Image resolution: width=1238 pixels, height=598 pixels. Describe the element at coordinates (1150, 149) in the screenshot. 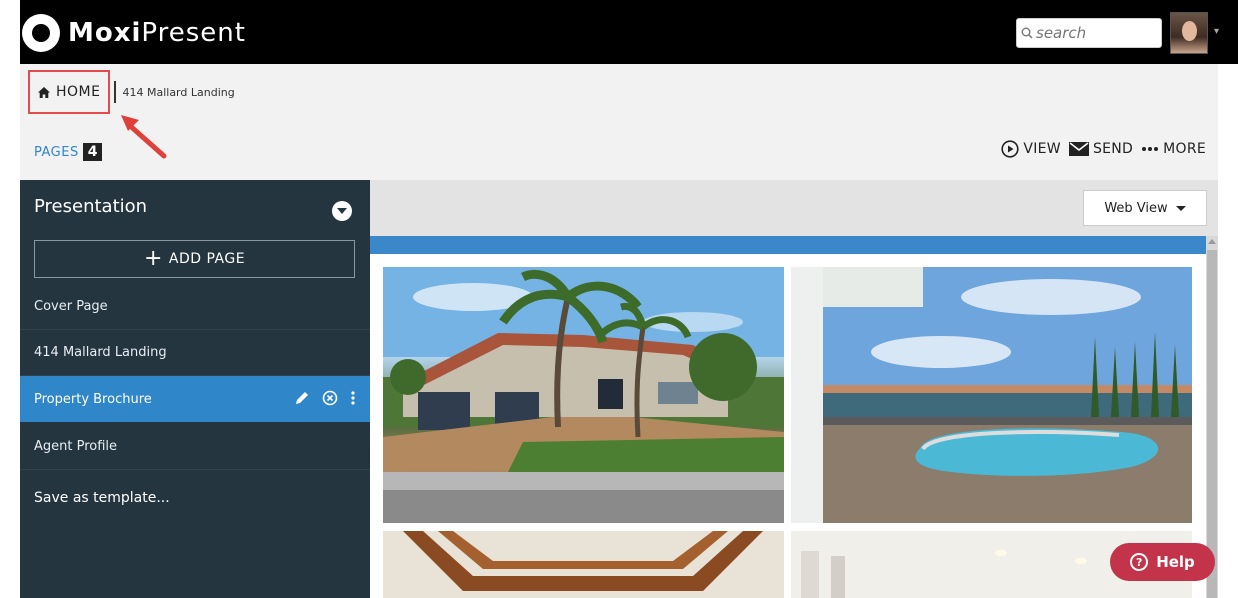

I see `ellipsis-icon` at that location.